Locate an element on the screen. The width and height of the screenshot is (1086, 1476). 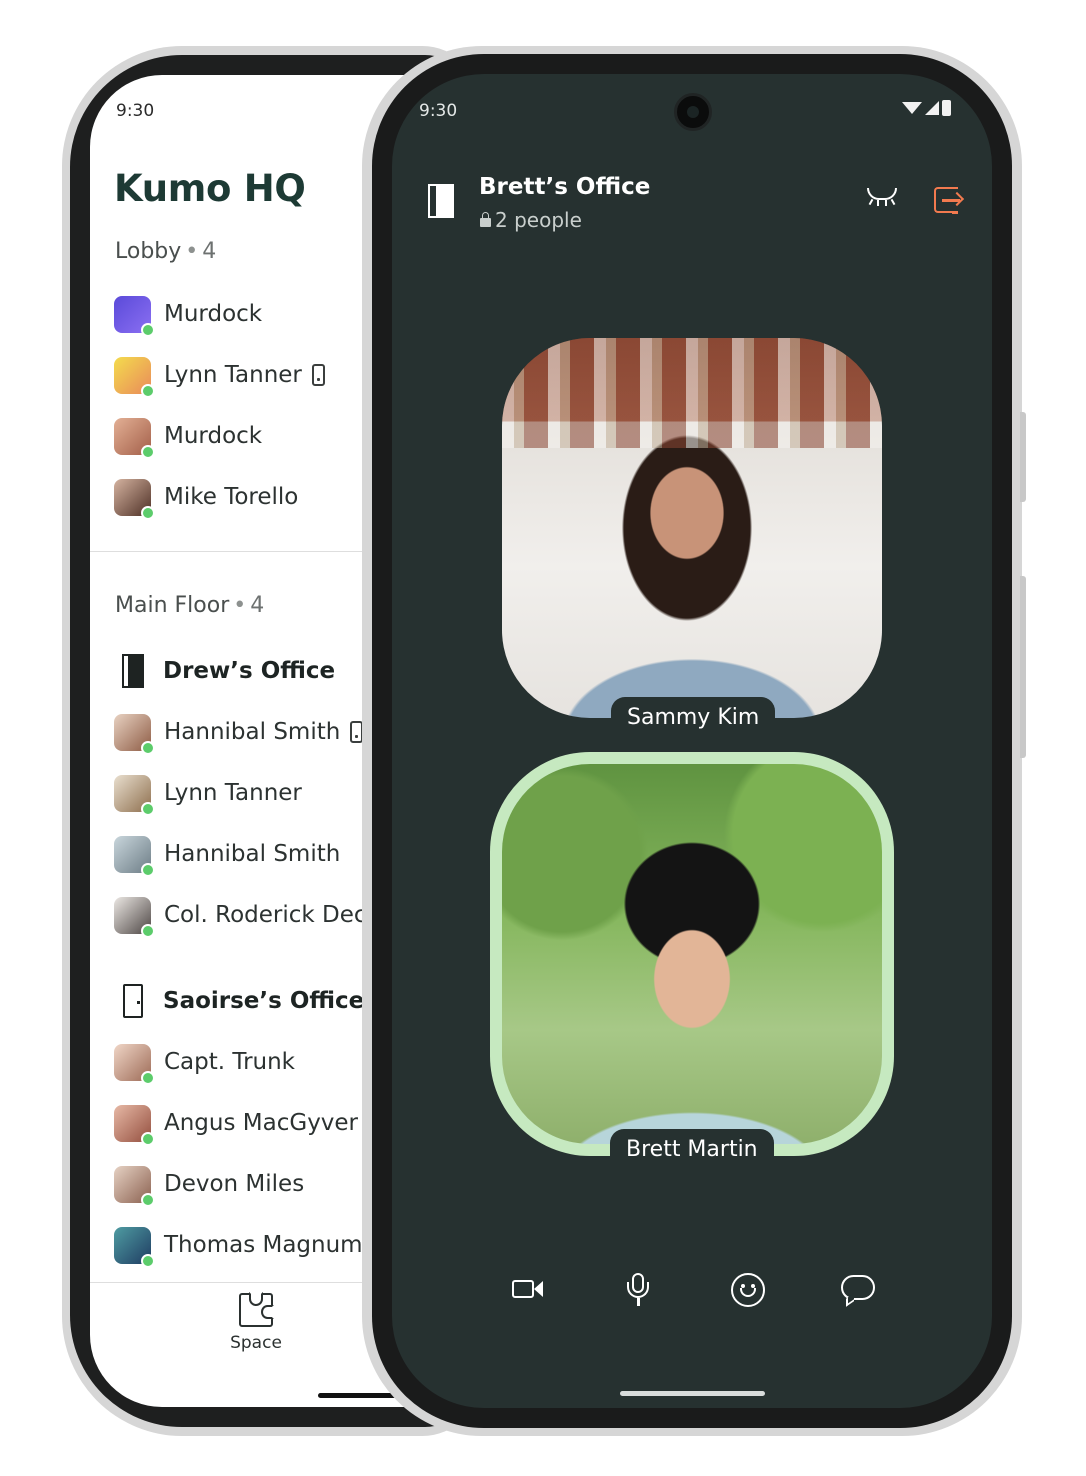
video-camera-icon is located at coordinates (528, 1290).